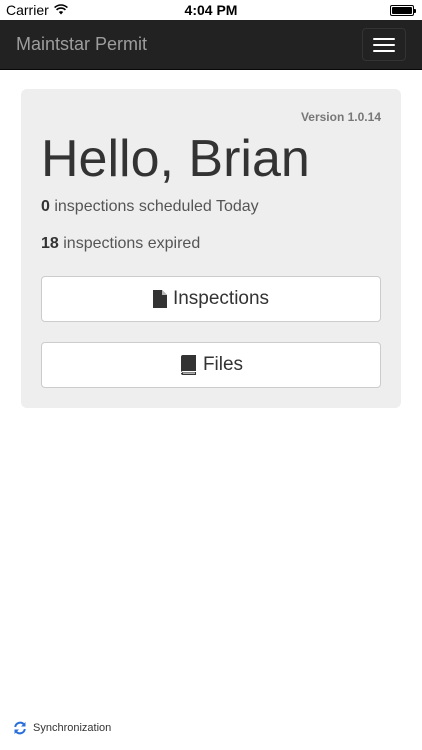  Describe the element at coordinates (403, 10) in the screenshot. I see `battery-icon` at that location.